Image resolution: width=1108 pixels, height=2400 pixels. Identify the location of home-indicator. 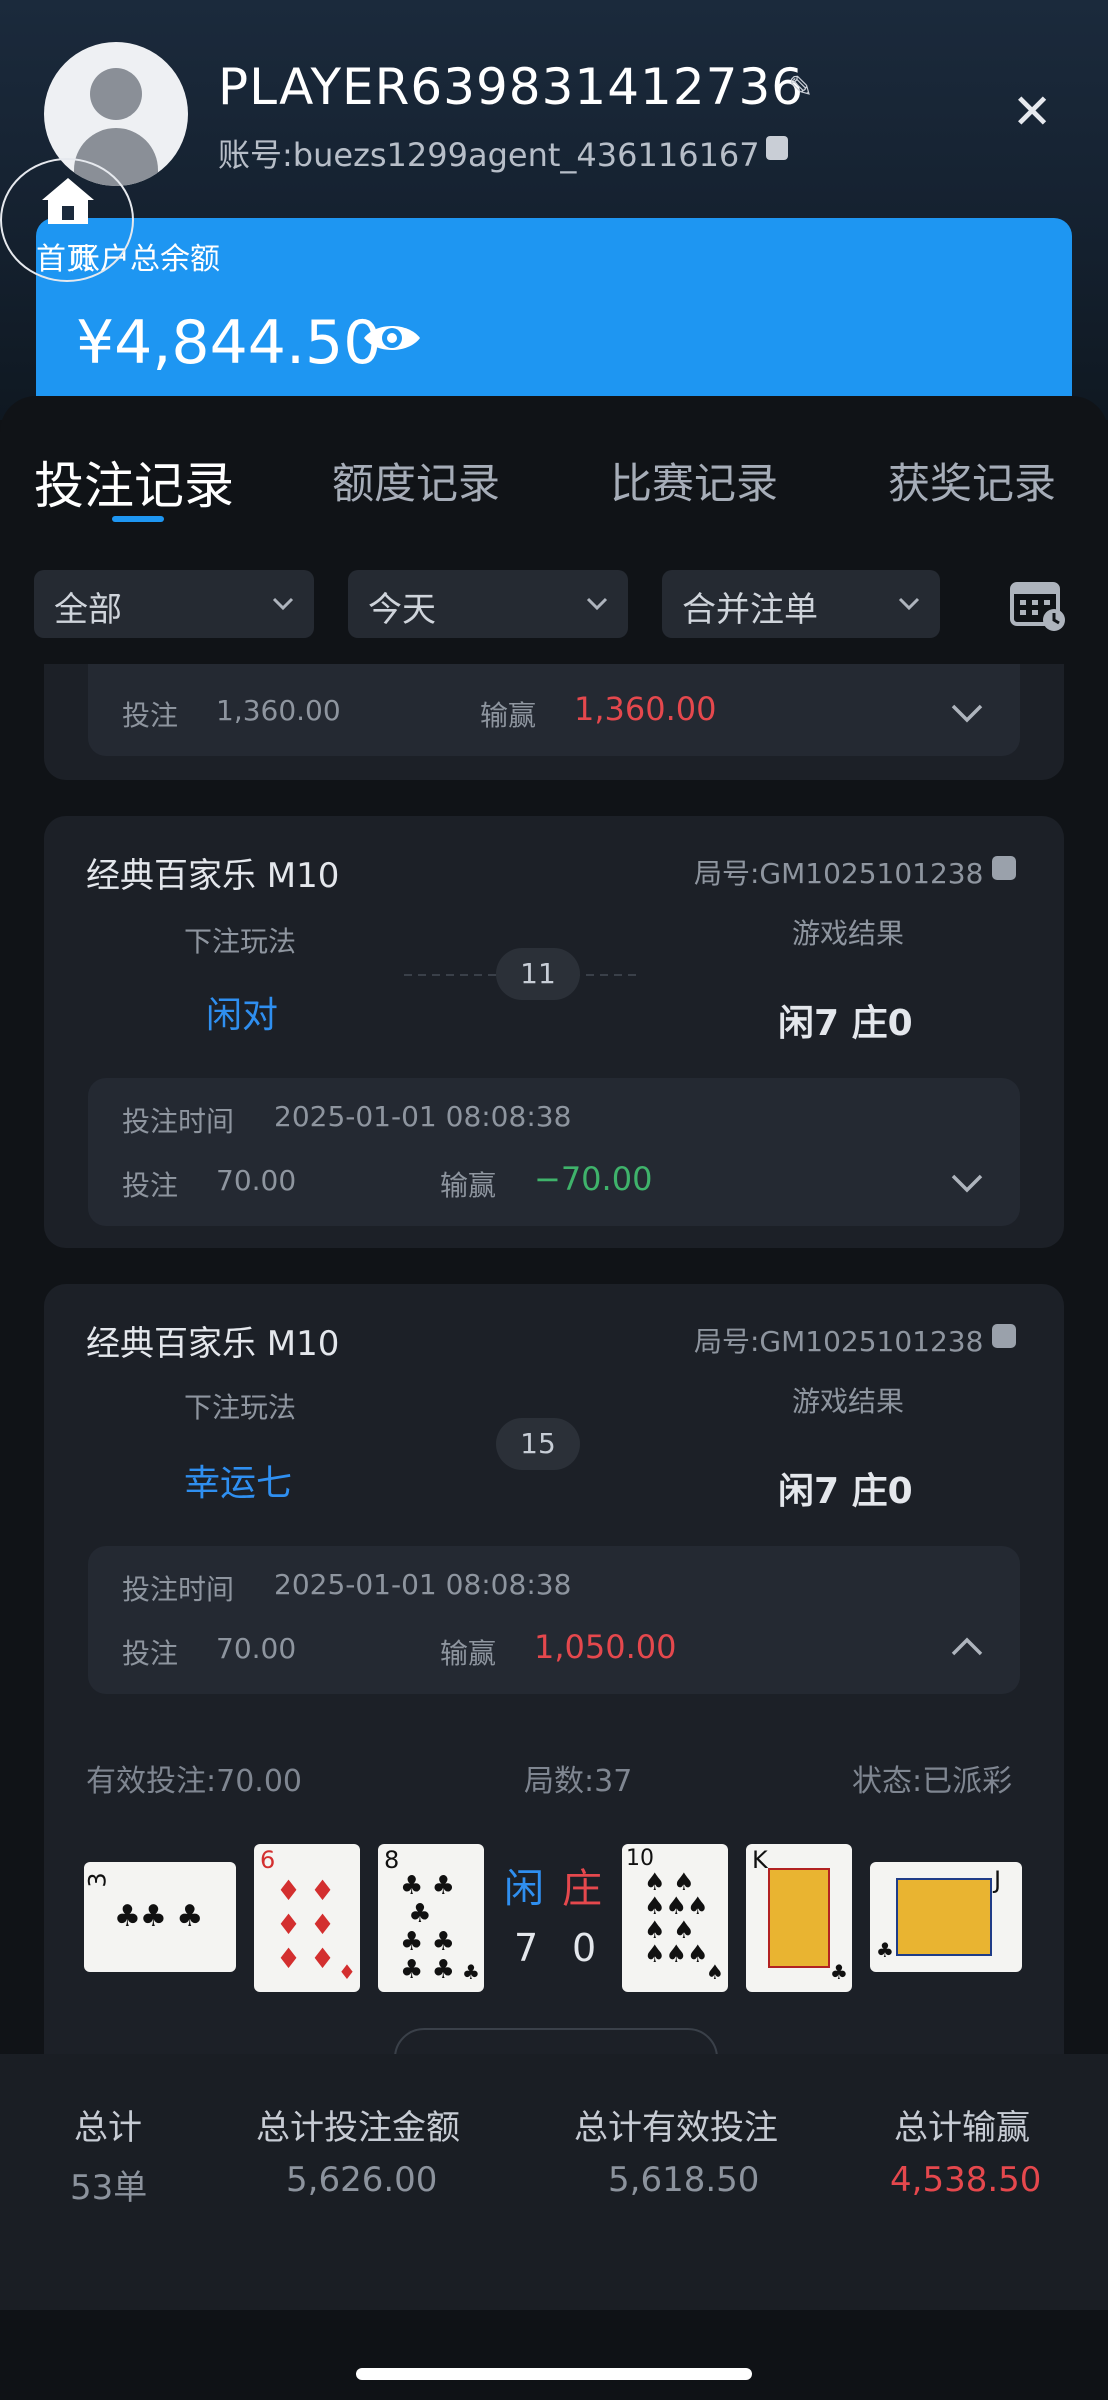
(554, 2374).